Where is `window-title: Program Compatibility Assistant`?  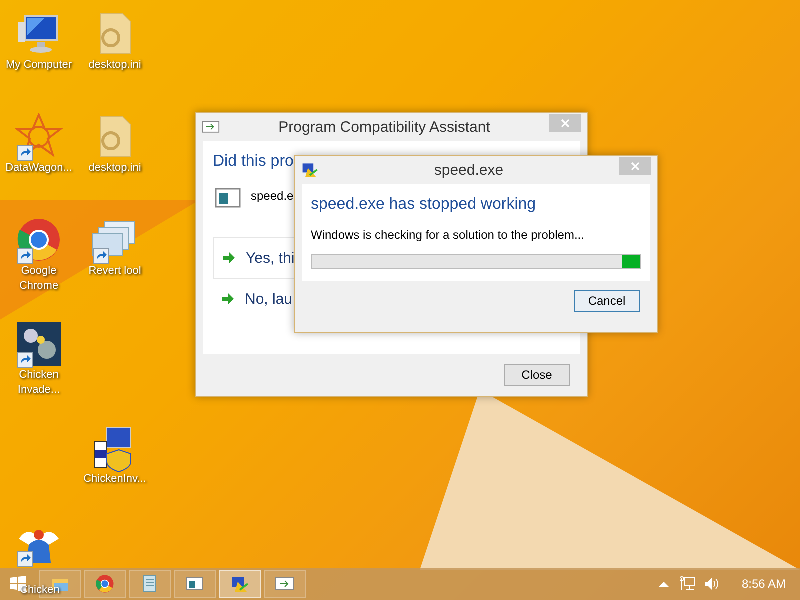 window-title: Program Compatibility Assistant is located at coordinates (385, 127).